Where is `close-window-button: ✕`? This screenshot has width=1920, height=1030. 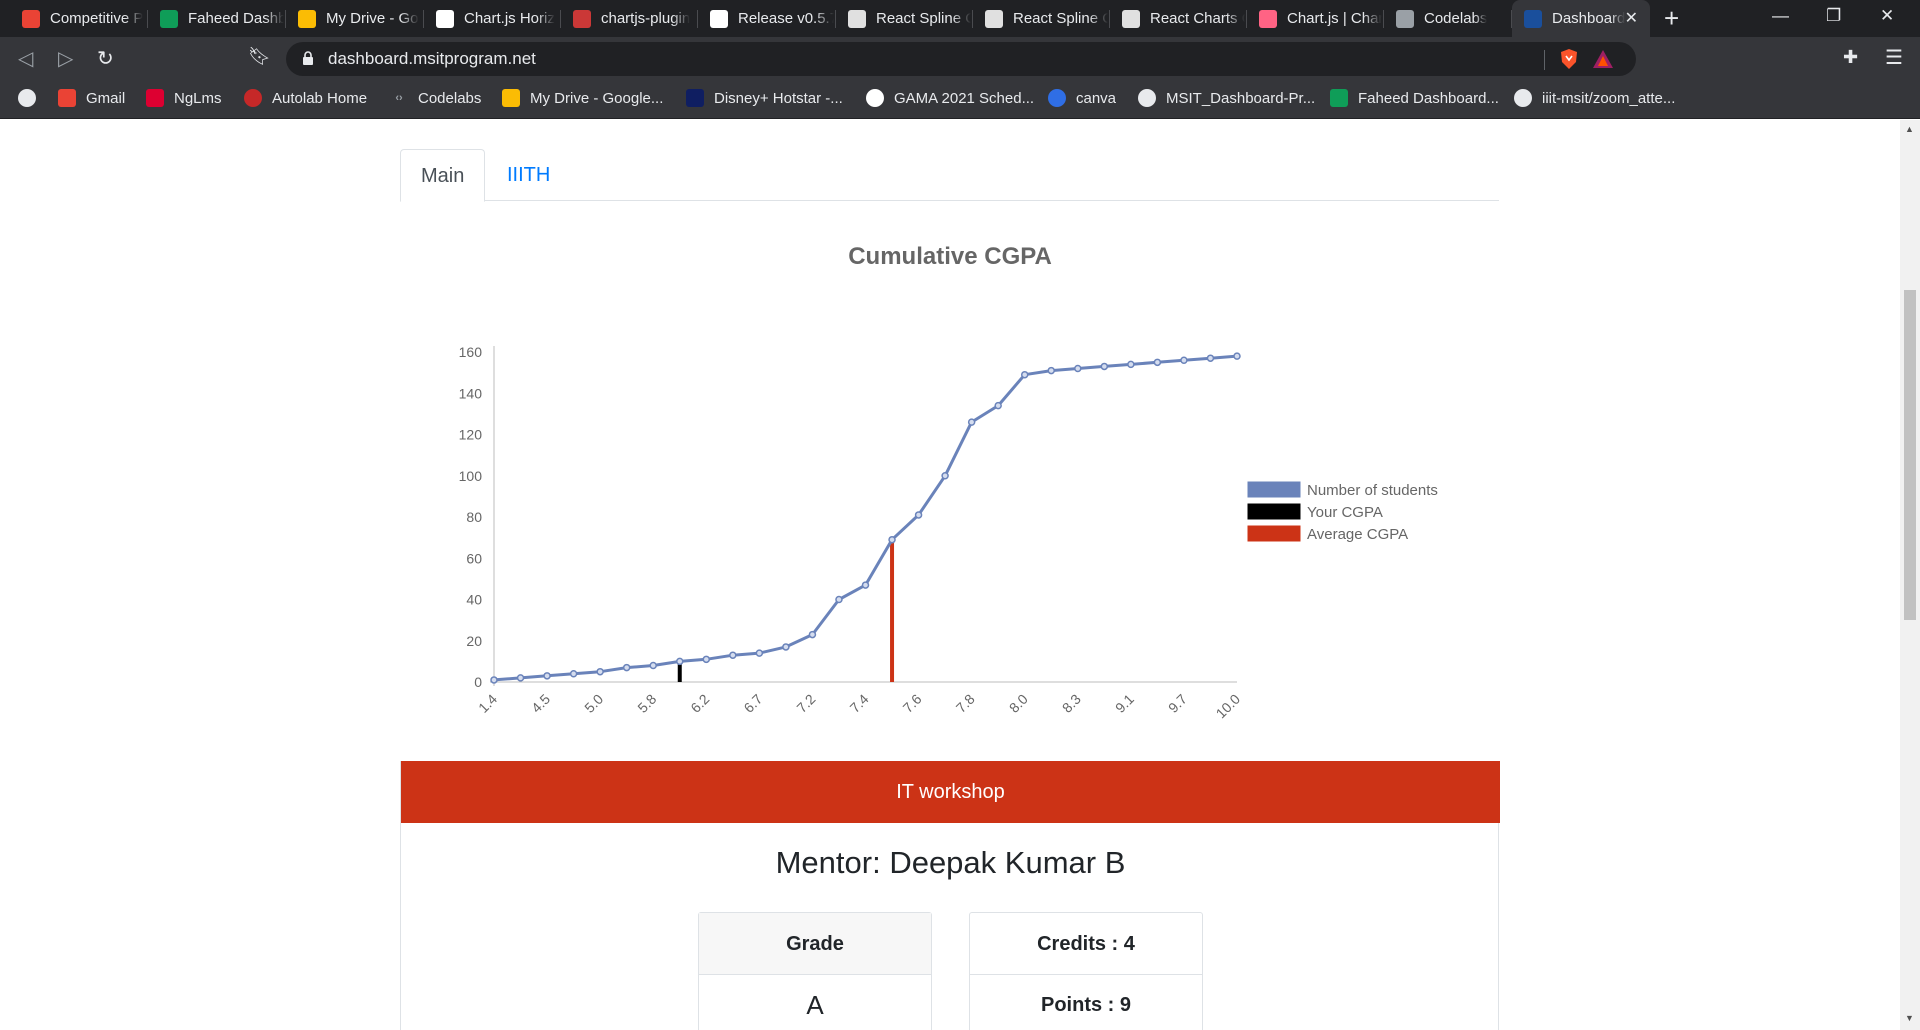 close-window-button: ✕ is located at coordinates (1887, 16).